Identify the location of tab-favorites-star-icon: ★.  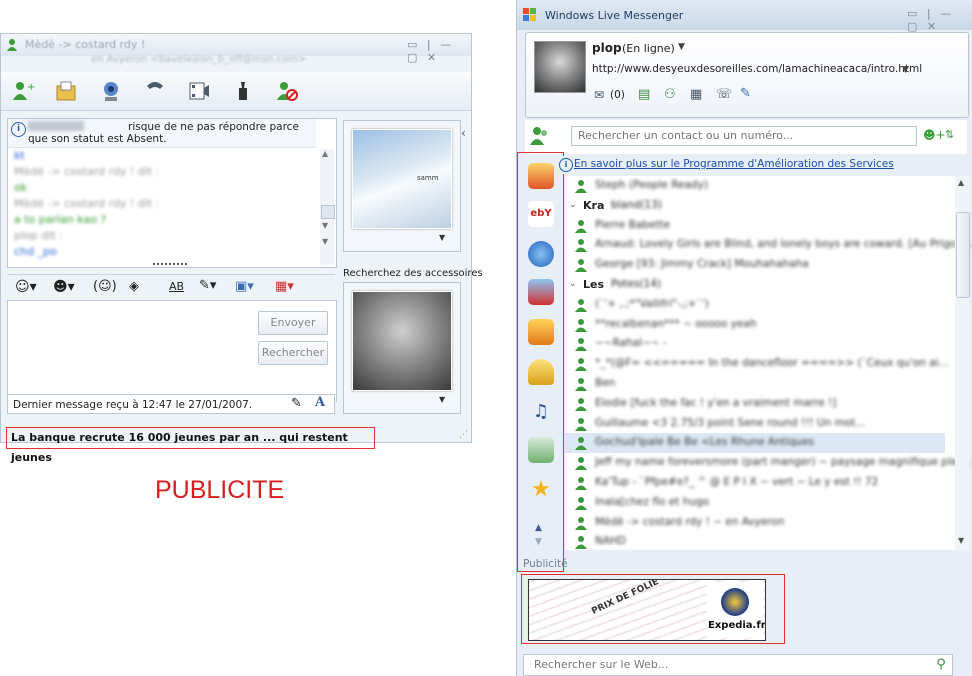
(541, 490).